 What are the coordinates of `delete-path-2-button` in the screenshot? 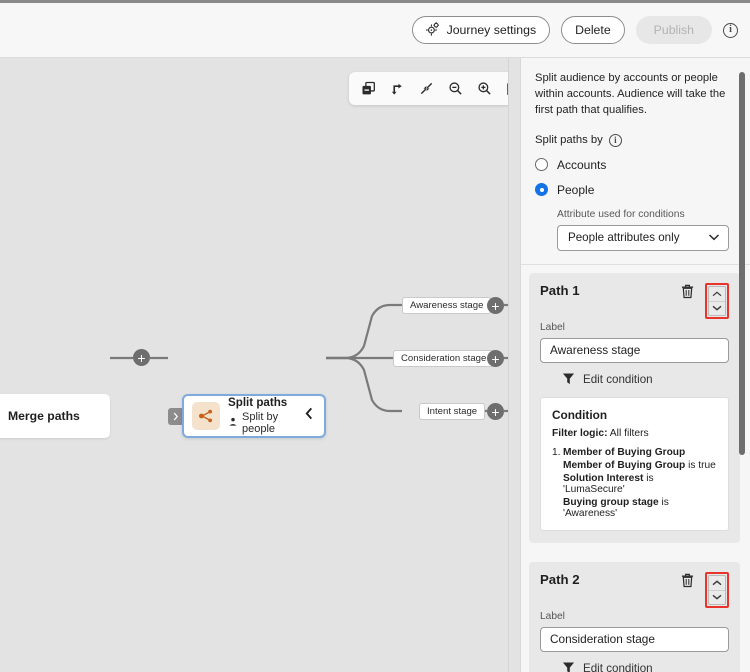 It's located at (687, 581).